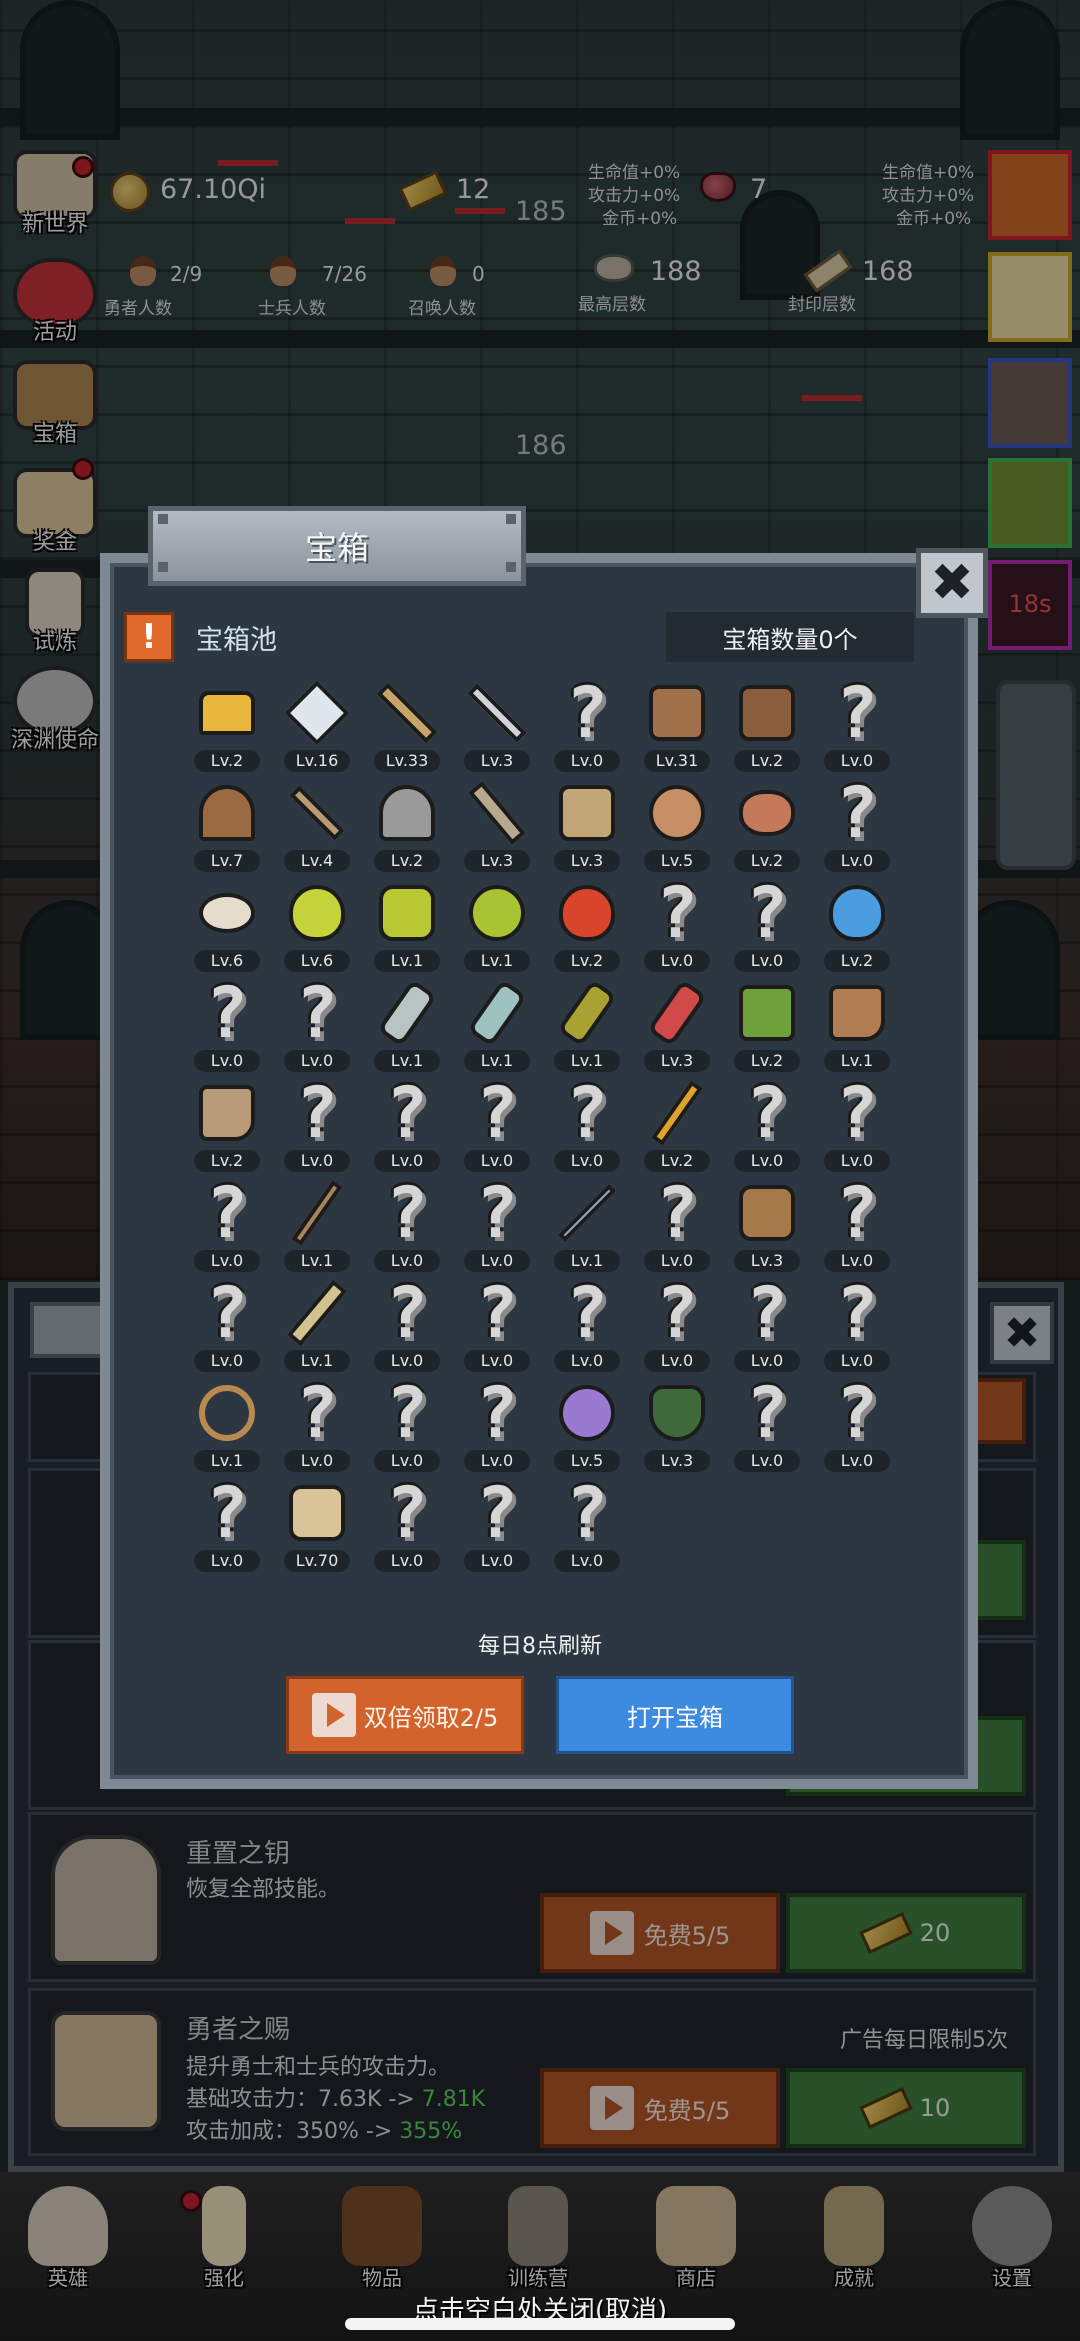 The height and width of the screenshot is (2341, 1080). I want to click on chest-item-green-potion: Lv.1, so click(497, 925).